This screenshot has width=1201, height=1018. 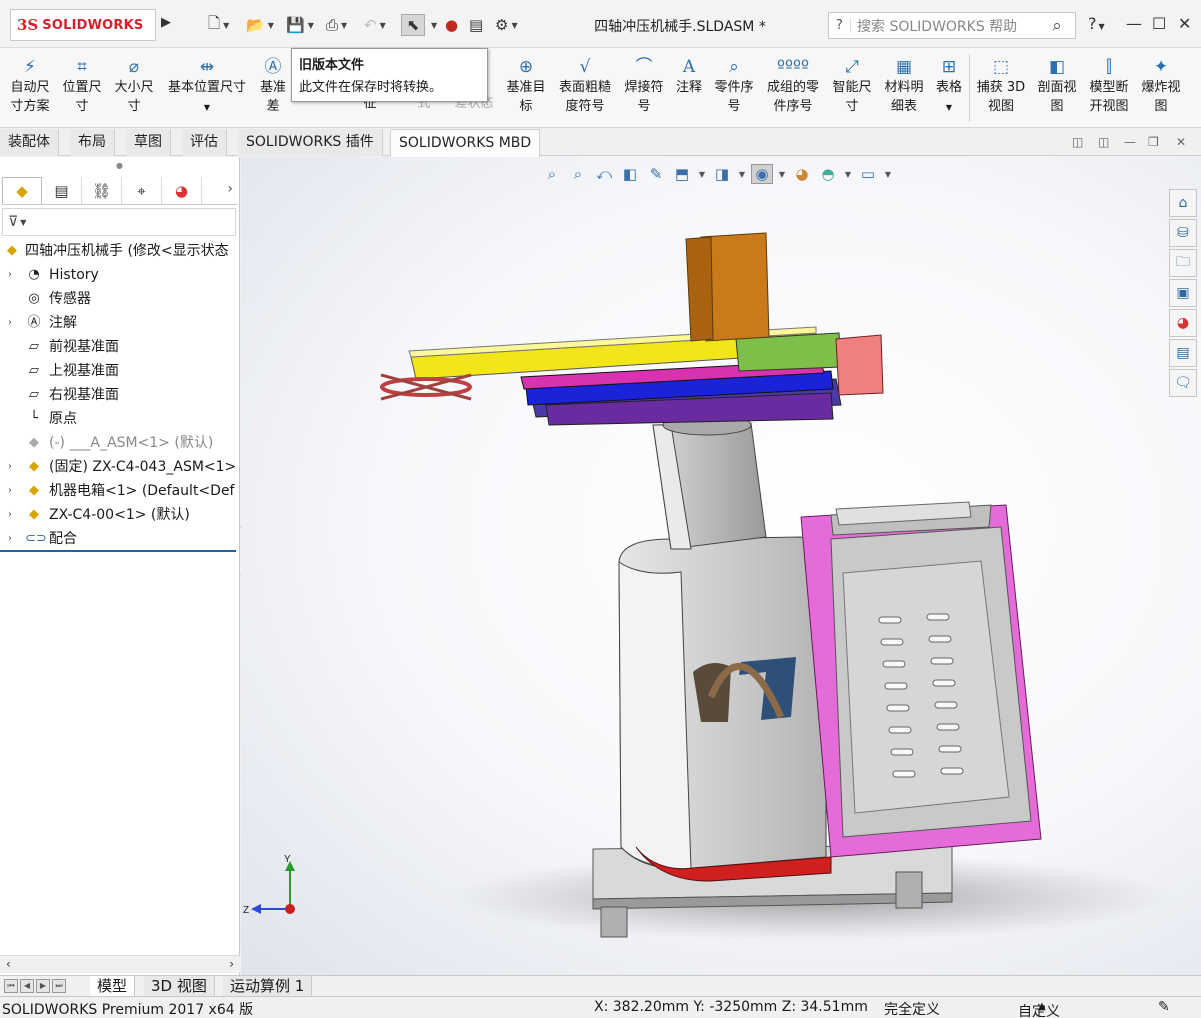 I want to click on auto-dimension-button: ⚡ 自动尺 寸方案, so click(x=30, y=86).